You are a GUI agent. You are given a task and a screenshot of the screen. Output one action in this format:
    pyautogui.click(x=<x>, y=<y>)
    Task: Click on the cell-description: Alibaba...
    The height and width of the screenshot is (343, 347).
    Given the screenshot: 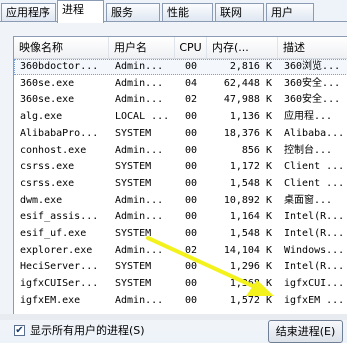 What is the action you would take?
    pyautogui.click(x=314, y=133)
    